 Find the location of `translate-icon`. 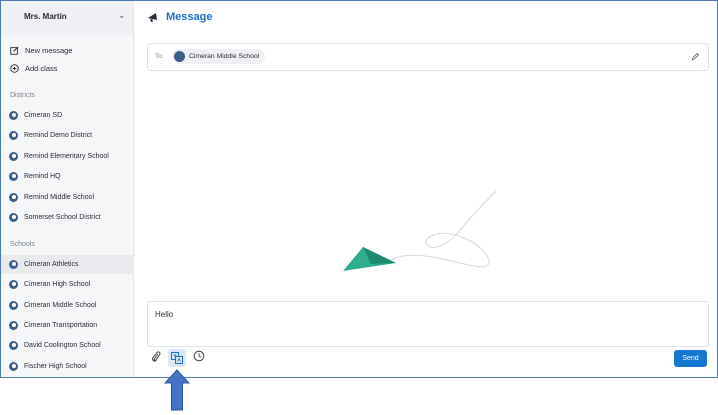

translate-icon is located at coordinates (177, 358).